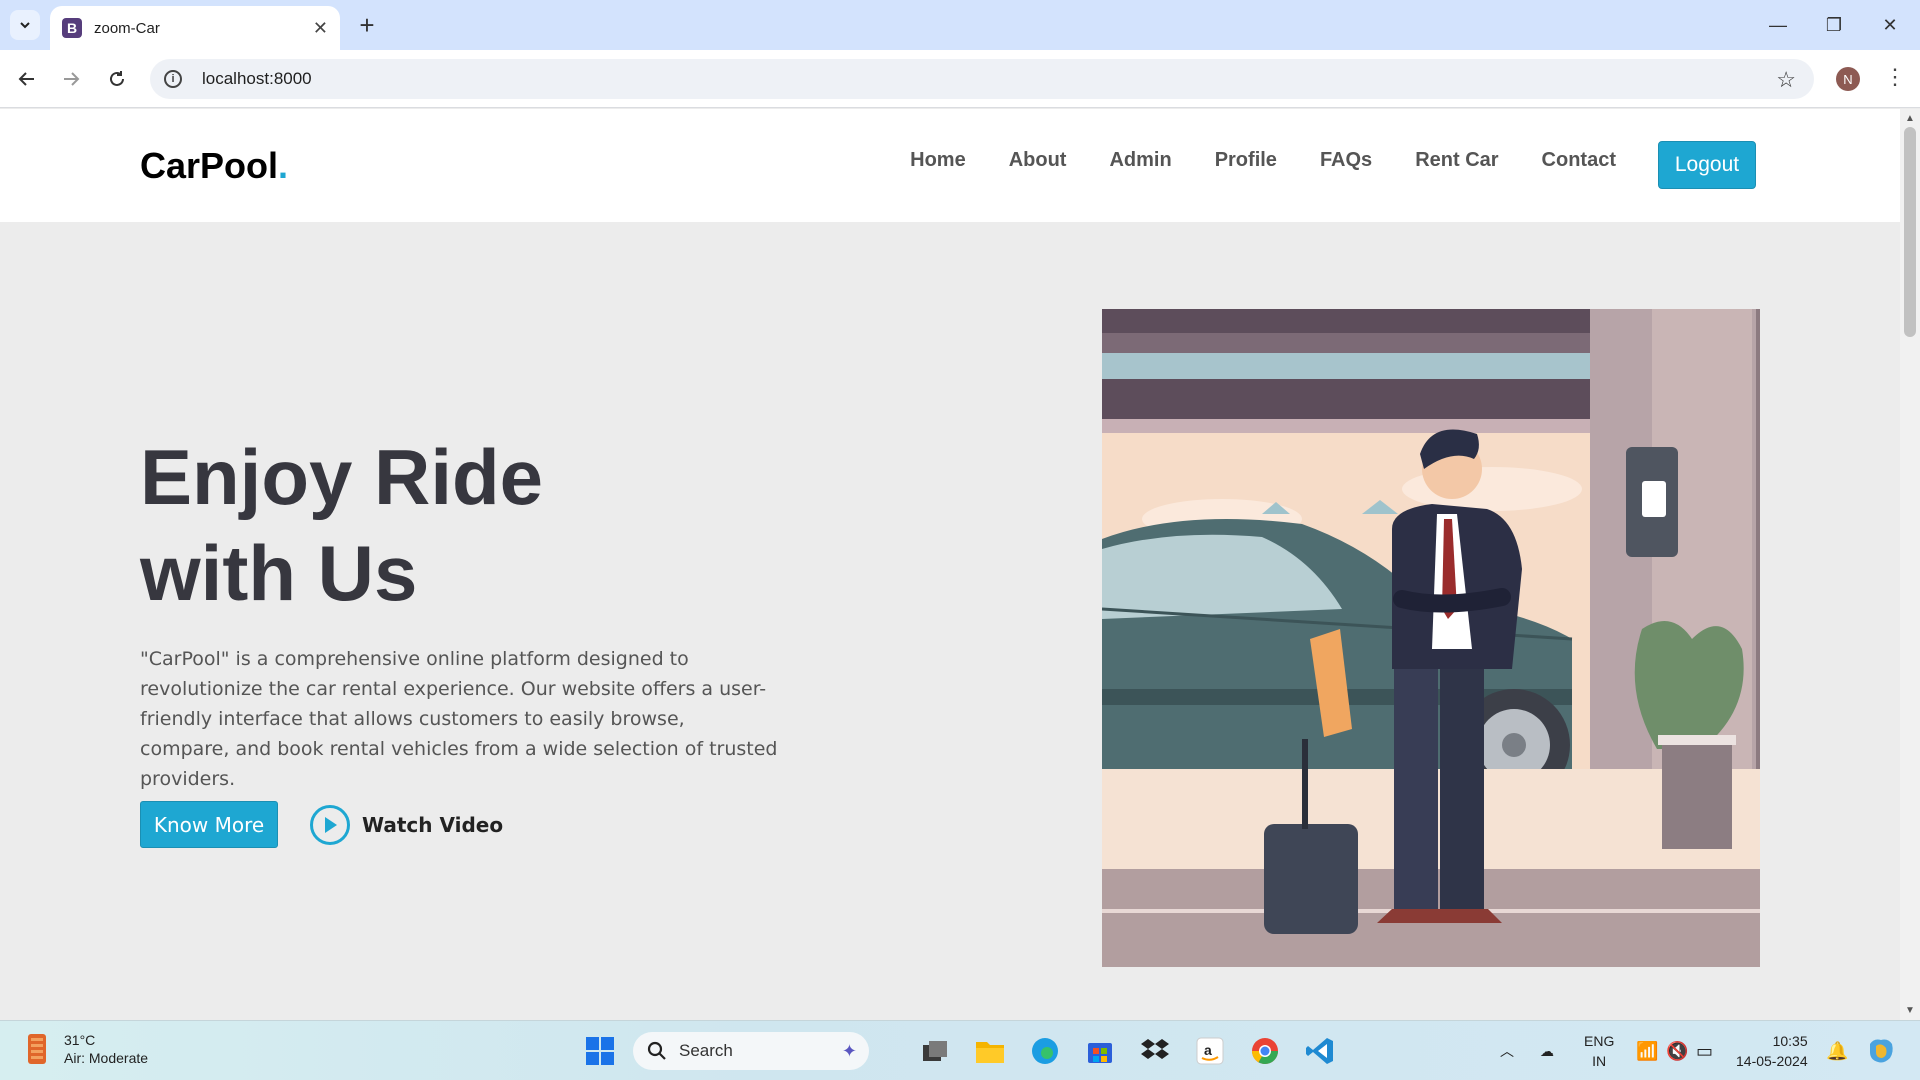  Describe the element at coordinates (982, 79) in the screenshot. I see `address-bar: i localhost:8000 ☆` at that location.